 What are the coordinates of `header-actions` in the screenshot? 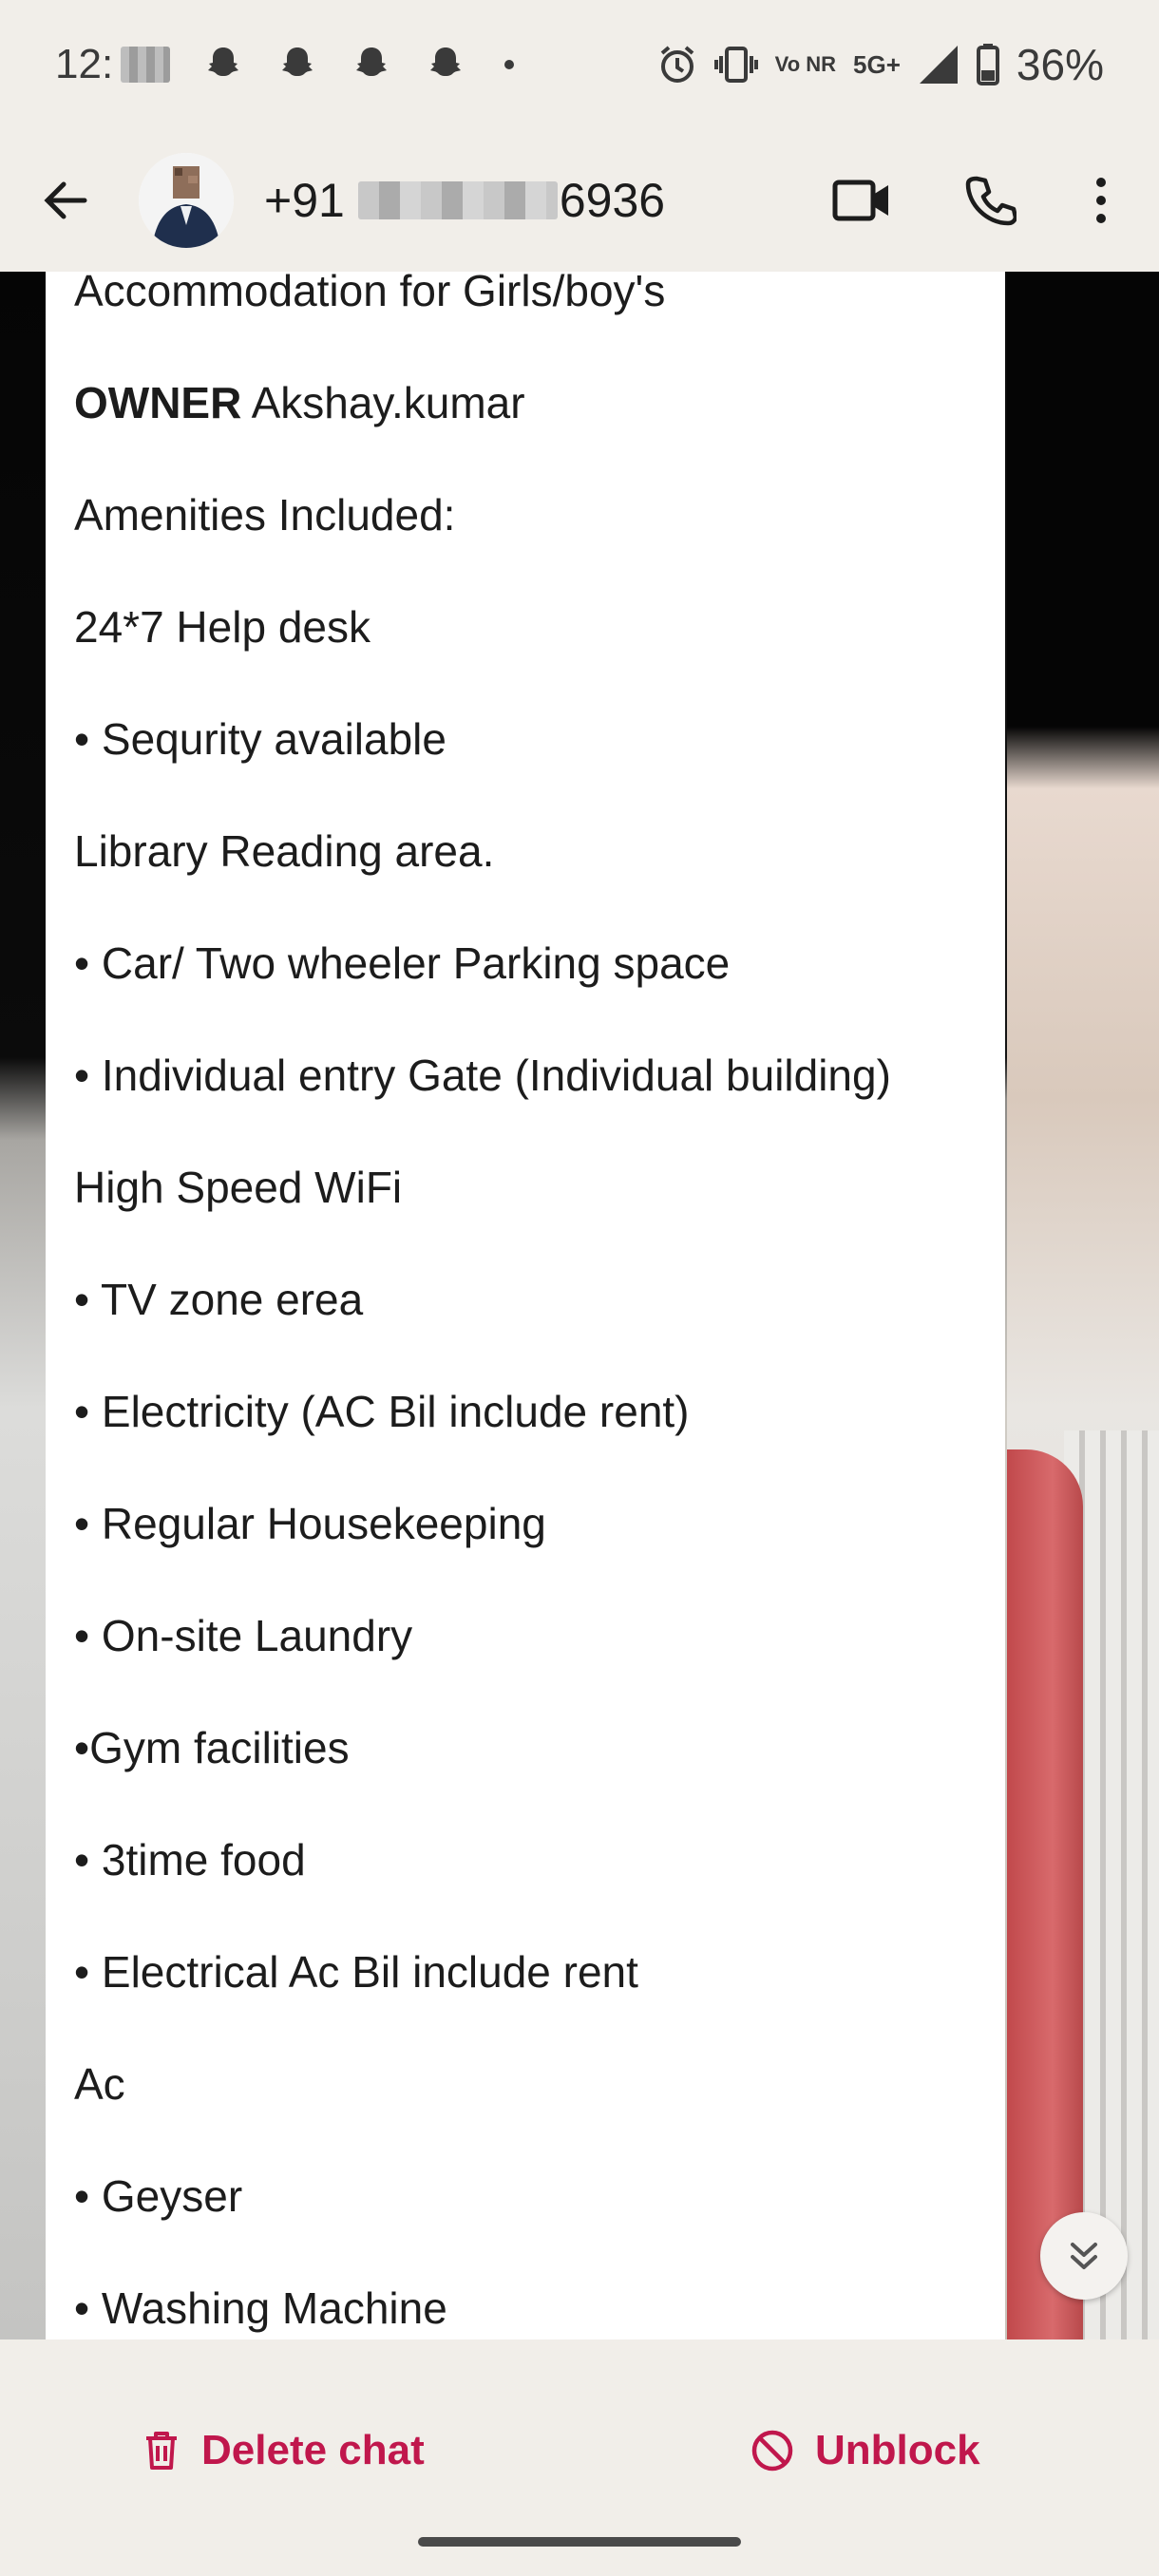 It's located at (989, 200).